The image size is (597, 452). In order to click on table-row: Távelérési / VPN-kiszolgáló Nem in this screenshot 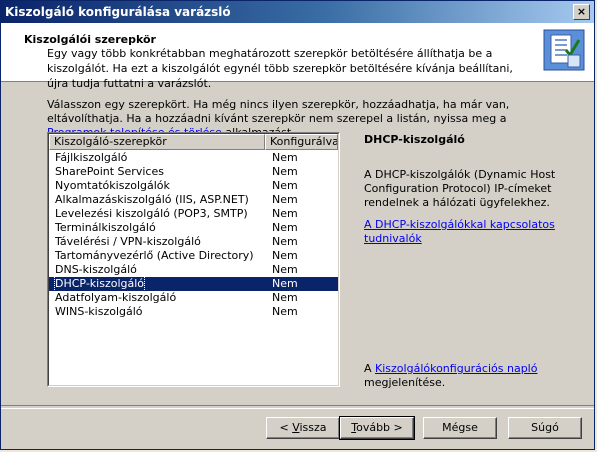, I will do `click(193, 242)`.